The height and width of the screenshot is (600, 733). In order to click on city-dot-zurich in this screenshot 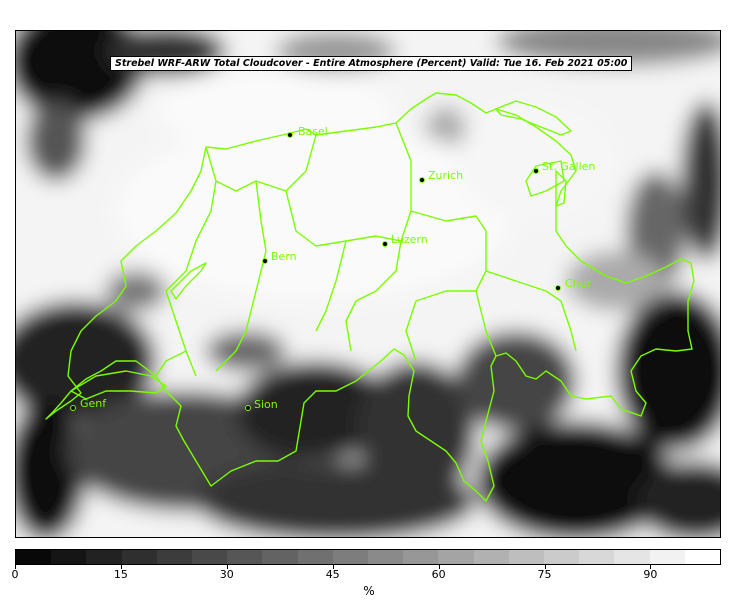, I will do `click(422, 180)`.